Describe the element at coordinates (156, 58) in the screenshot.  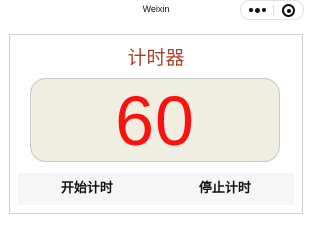
I see `timer-title: 计时器` at that location.